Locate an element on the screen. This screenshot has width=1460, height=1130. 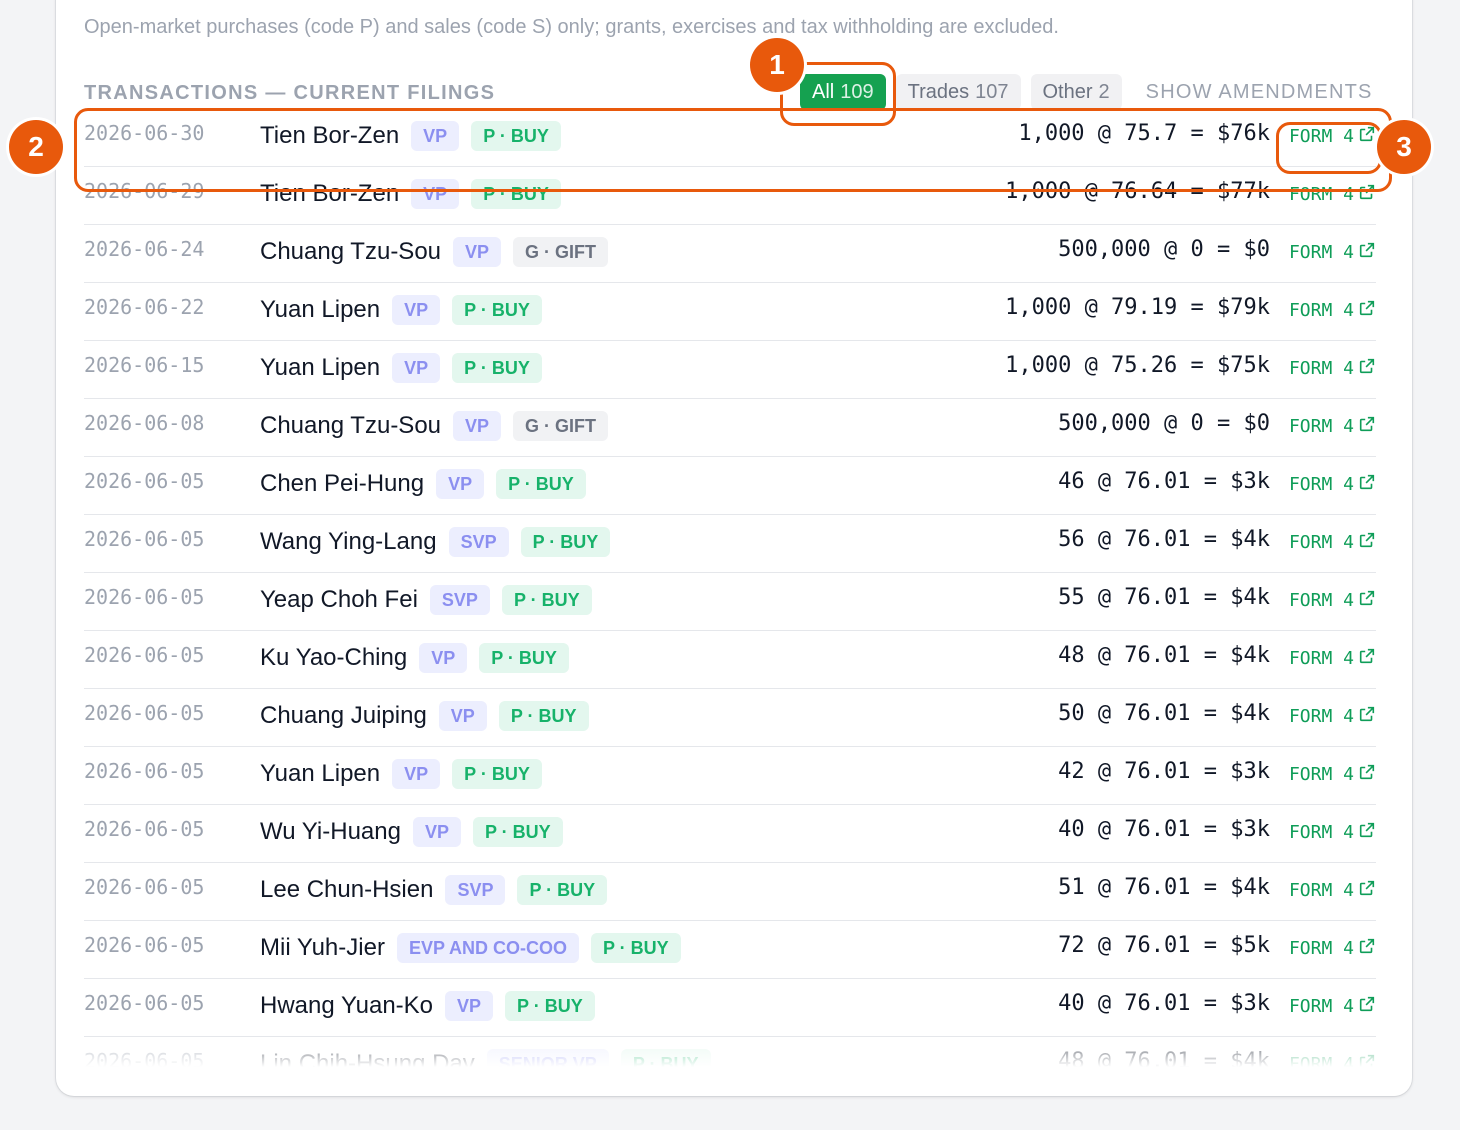
row-insider: Yuan Lipen VP P · BUY is located at coordinates (401, 310).